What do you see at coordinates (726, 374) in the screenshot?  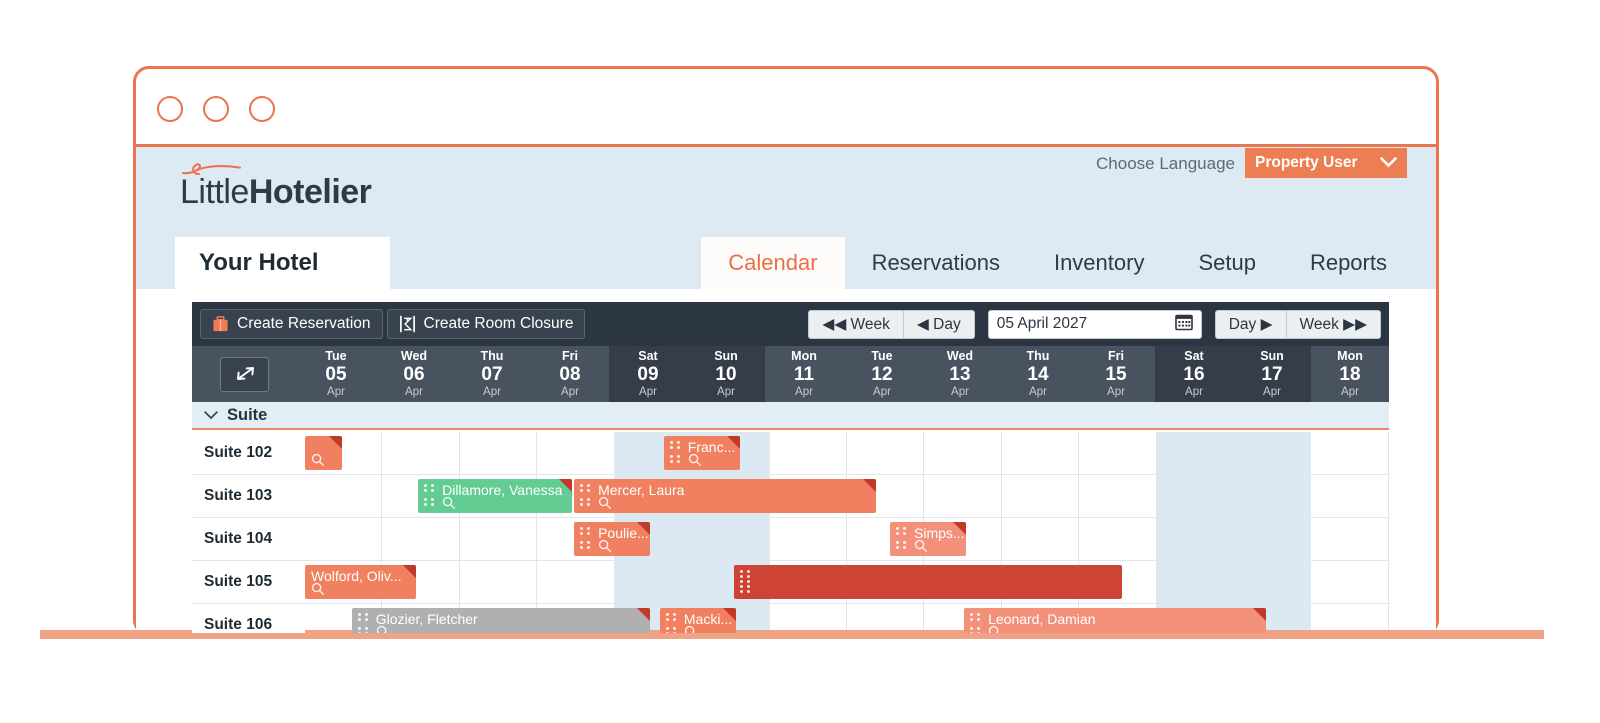 I see `date-header-cell: Sun 10 Apr` at bounding box center [726, 374].